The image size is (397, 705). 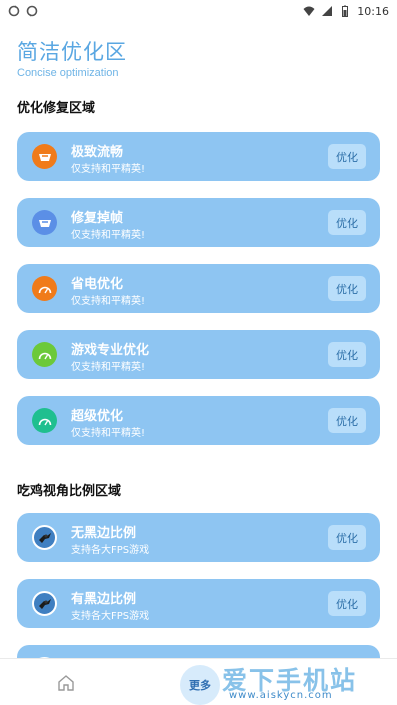 What do you see at coordinates (309, 11) in the screenshot?
I see `wifi-icon` at bounding box center [309, 11].